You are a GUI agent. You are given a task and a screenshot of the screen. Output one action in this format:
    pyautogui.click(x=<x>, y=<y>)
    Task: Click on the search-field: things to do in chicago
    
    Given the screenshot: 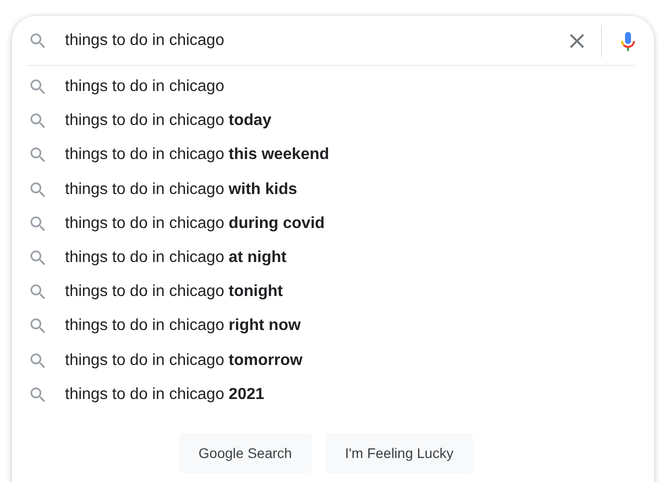 What is the action you would take?
    pyautogui.click(x=315, y=41)
    